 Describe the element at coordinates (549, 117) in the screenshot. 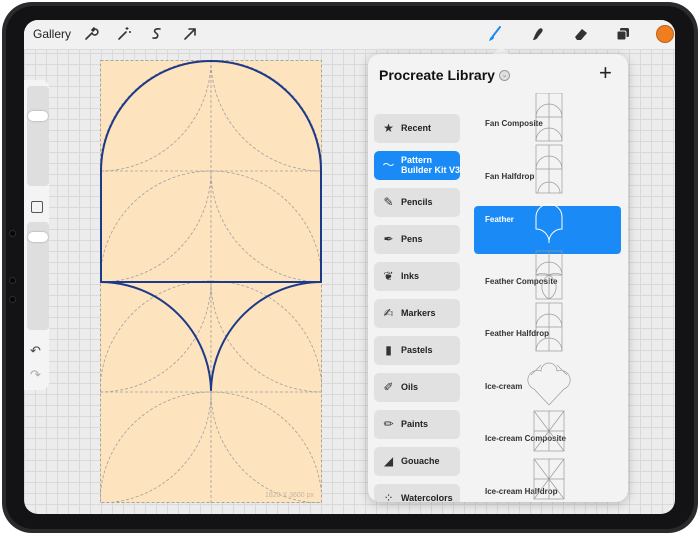

I see `fan-composite-thumb` at that location.